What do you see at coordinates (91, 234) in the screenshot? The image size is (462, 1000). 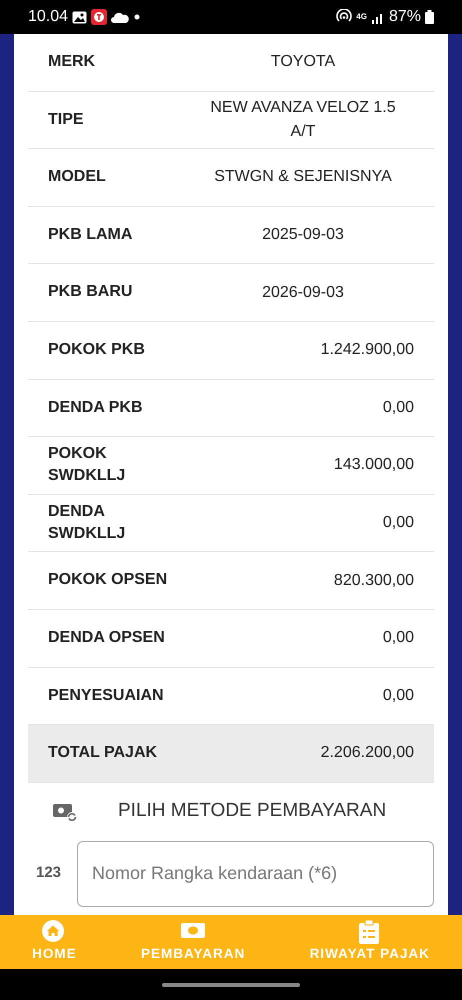 I see `detail-label: PKB LAMA` at bounding box center [91, 234].